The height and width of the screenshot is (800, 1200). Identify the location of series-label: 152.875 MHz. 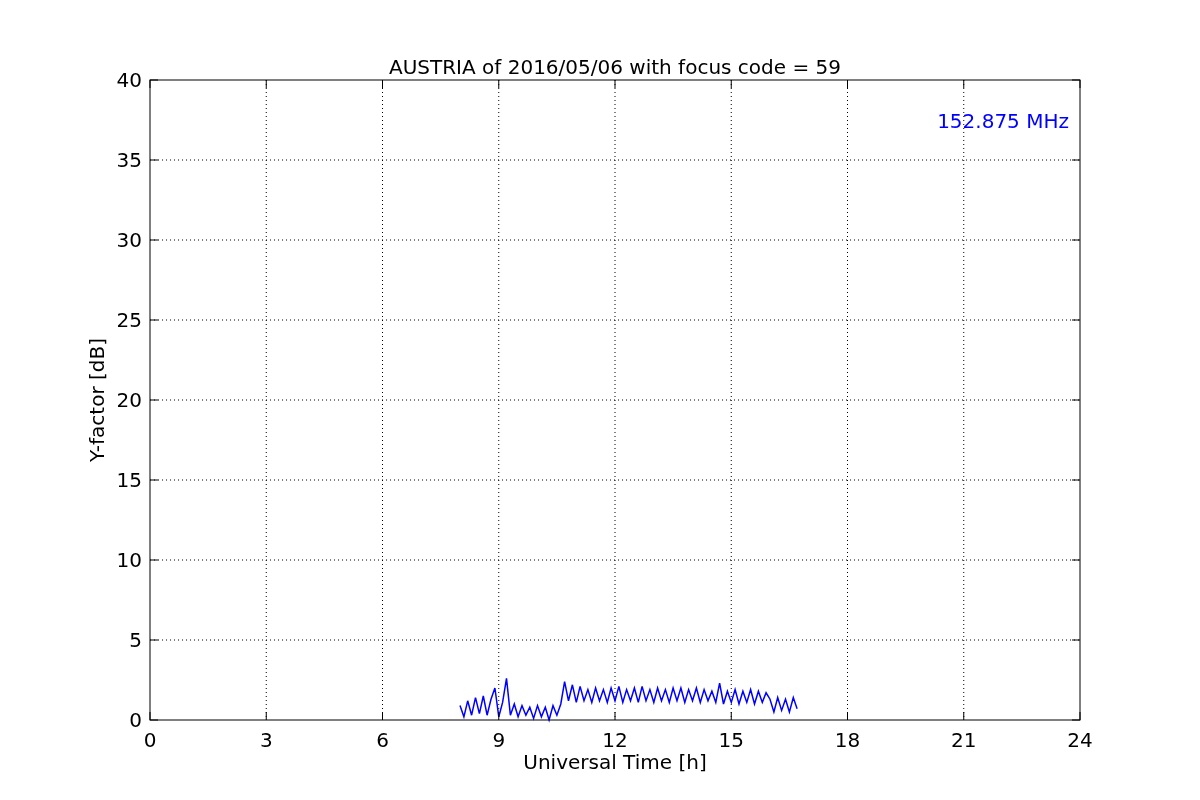
(1003, 121).